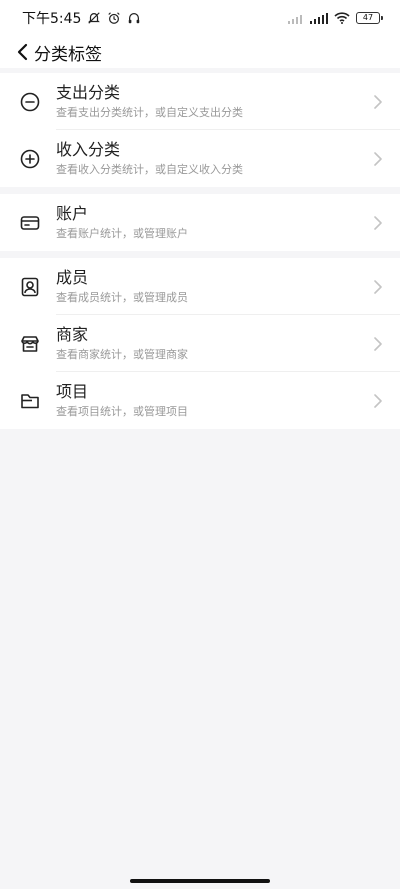 The height and width of the screenshot is (889, 400). What do you see at coordinates (30, 158) in the screenshot?
I see `plus-circle-icon` at bounding box center [30, 158].